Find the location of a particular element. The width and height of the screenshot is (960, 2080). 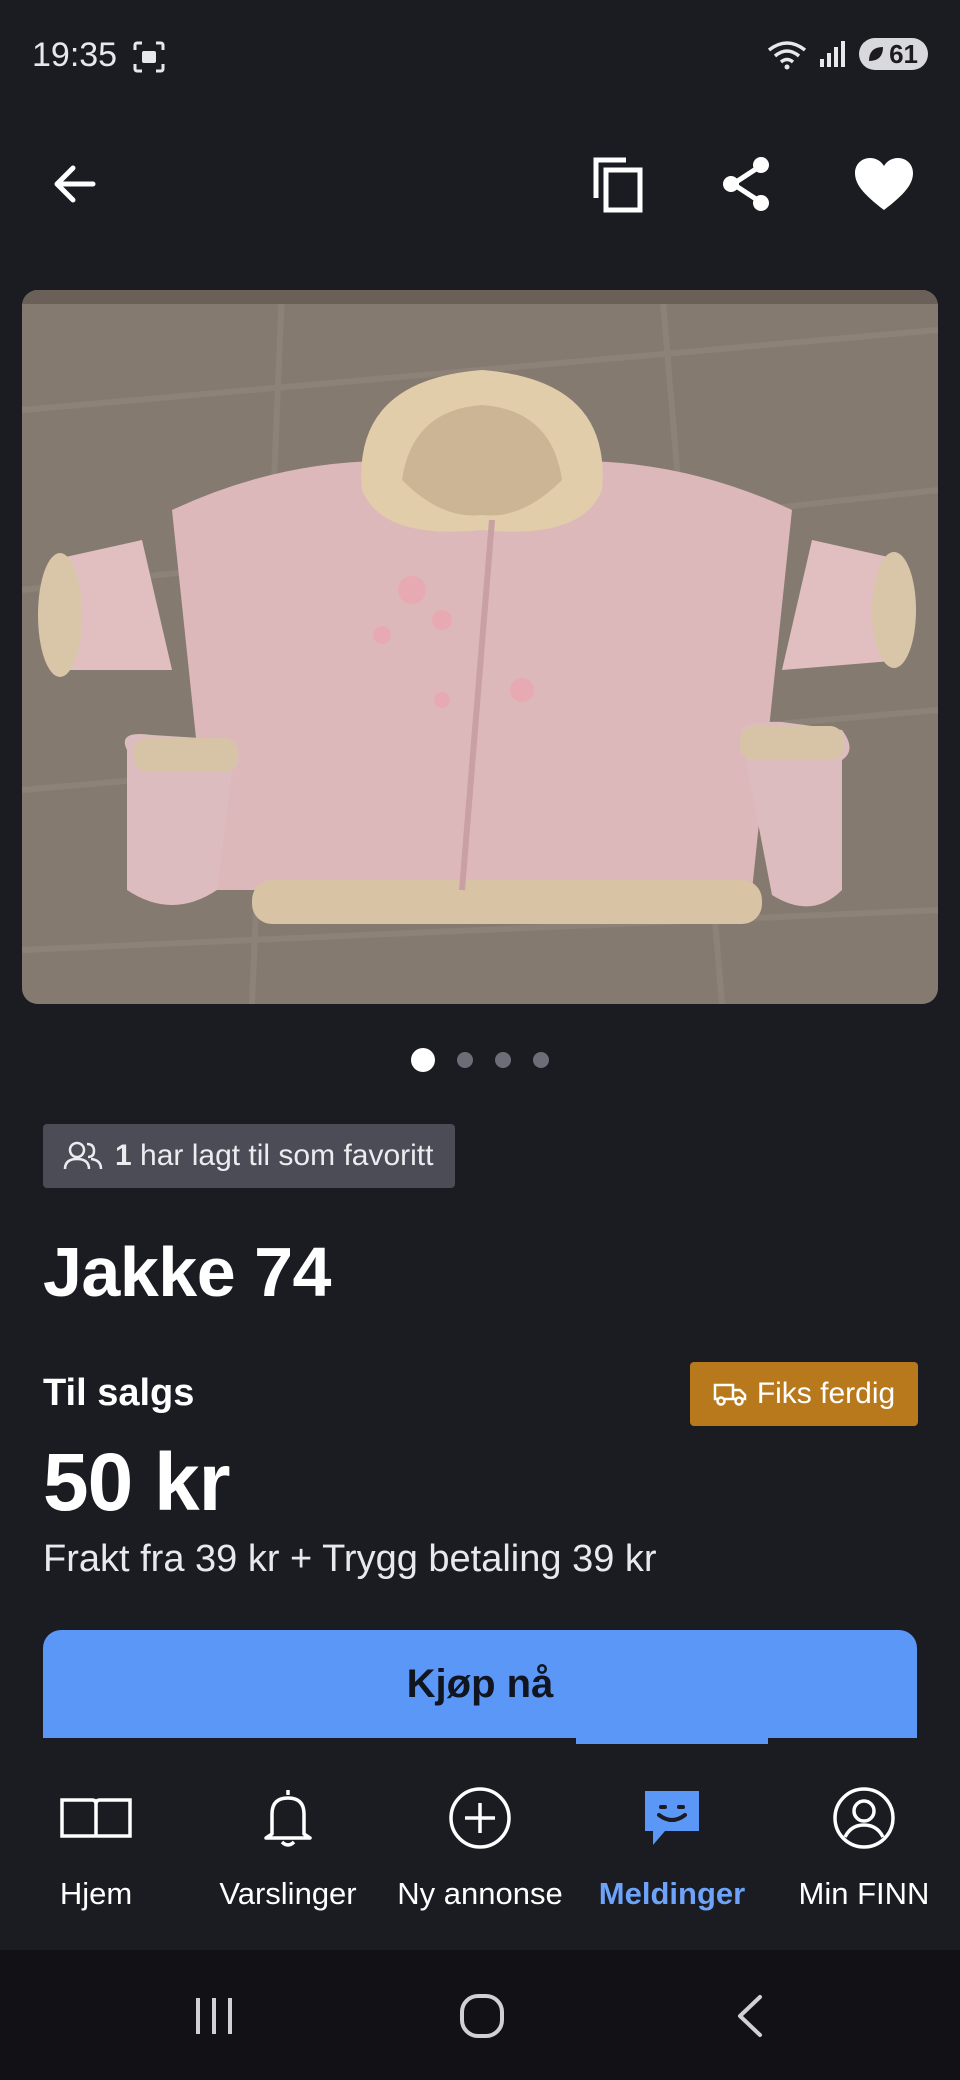

share-icon is located at coordinates (746, 184).